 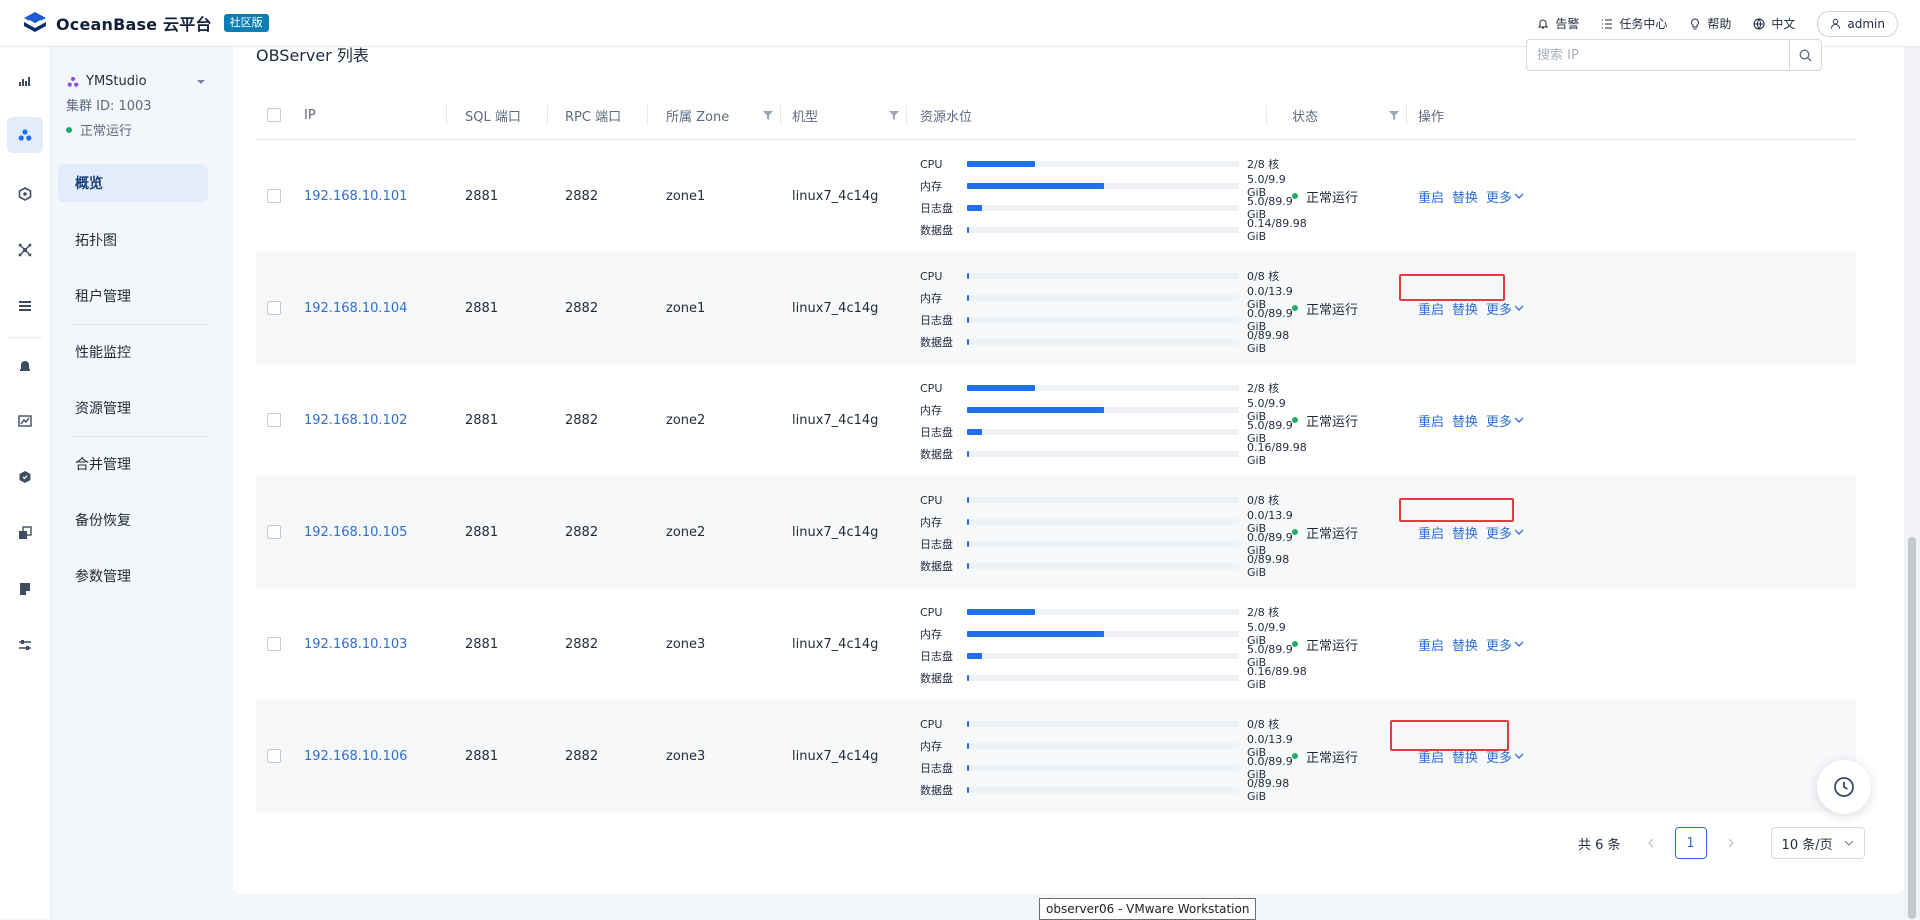 What do you see at coordinates (25, 365) in the screenshot?
I see `rail-alerts` at bounding box center [25, 365].